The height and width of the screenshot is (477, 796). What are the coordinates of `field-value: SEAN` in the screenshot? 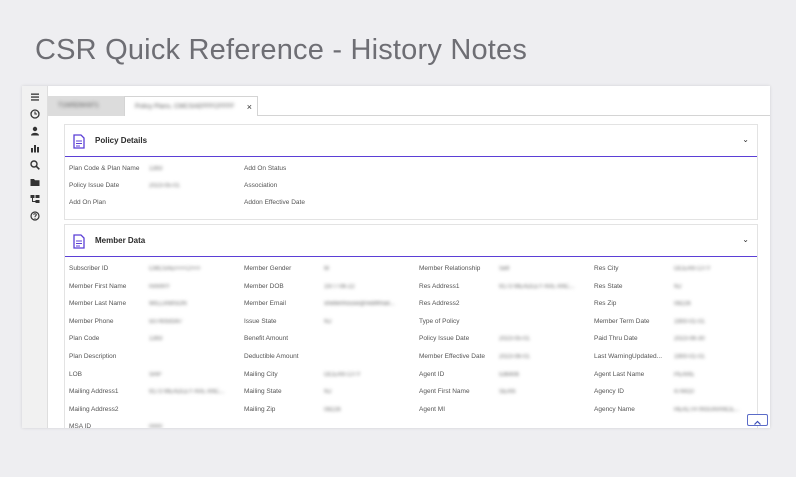 It's located at (507, 392).